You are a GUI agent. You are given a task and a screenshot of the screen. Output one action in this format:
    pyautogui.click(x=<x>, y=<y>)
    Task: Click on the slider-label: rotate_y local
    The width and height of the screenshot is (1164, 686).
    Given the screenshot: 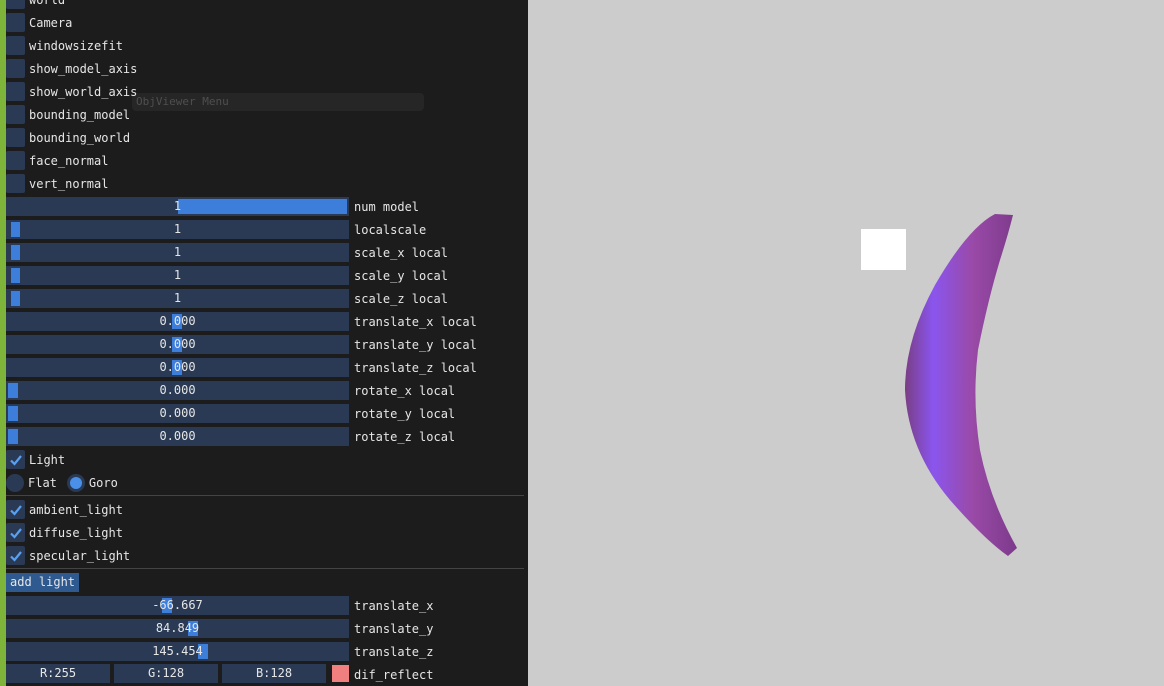 What is the action you would take?
    pyautogui.click(x=405, y=413)
    